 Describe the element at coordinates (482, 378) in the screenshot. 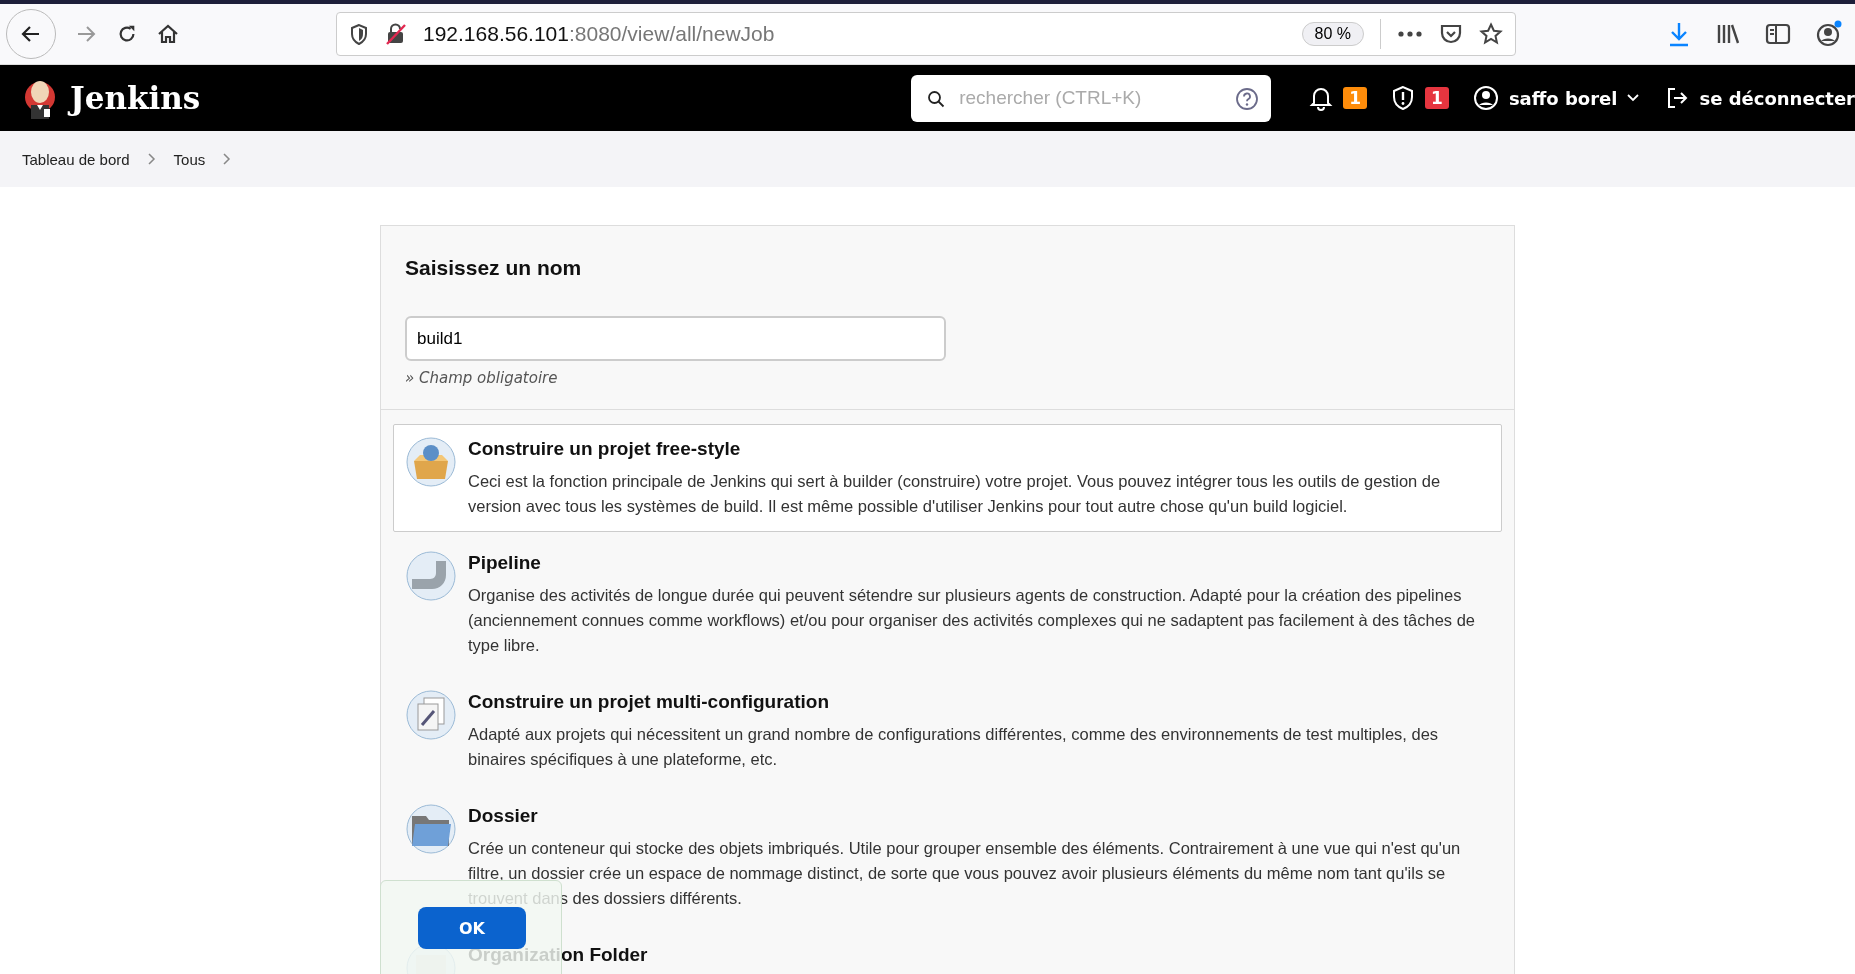

I see `required-hint: » Champ obligatoire` at that location.